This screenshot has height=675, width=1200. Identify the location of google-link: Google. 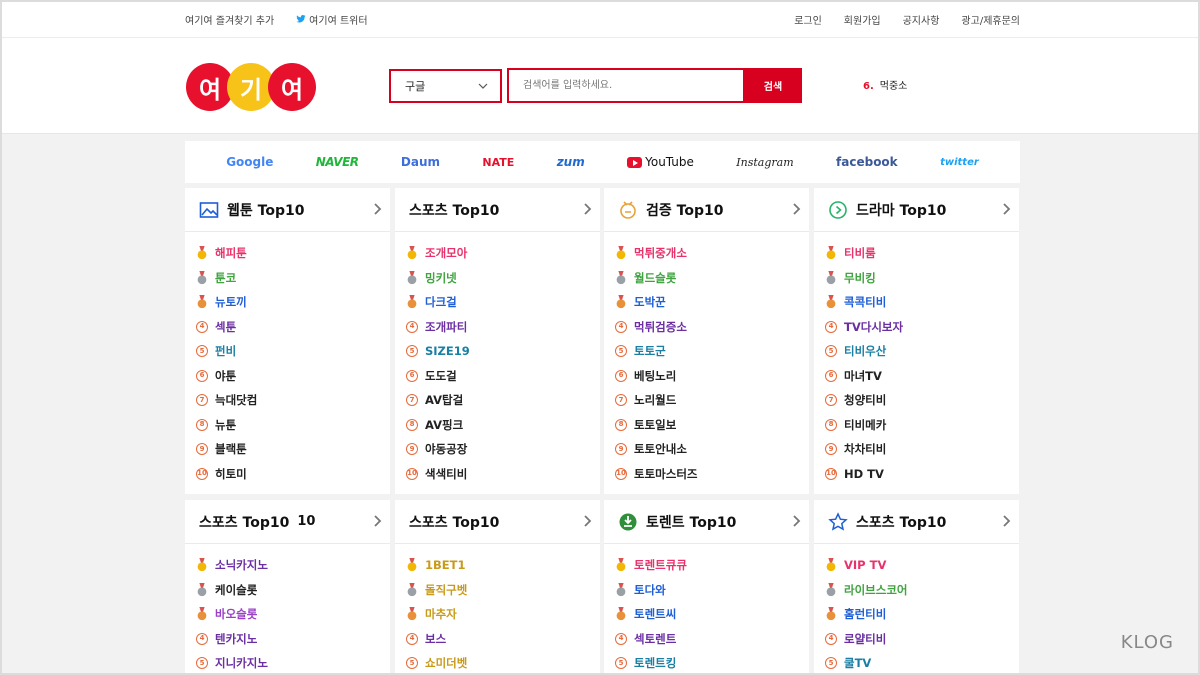
(249, 162).